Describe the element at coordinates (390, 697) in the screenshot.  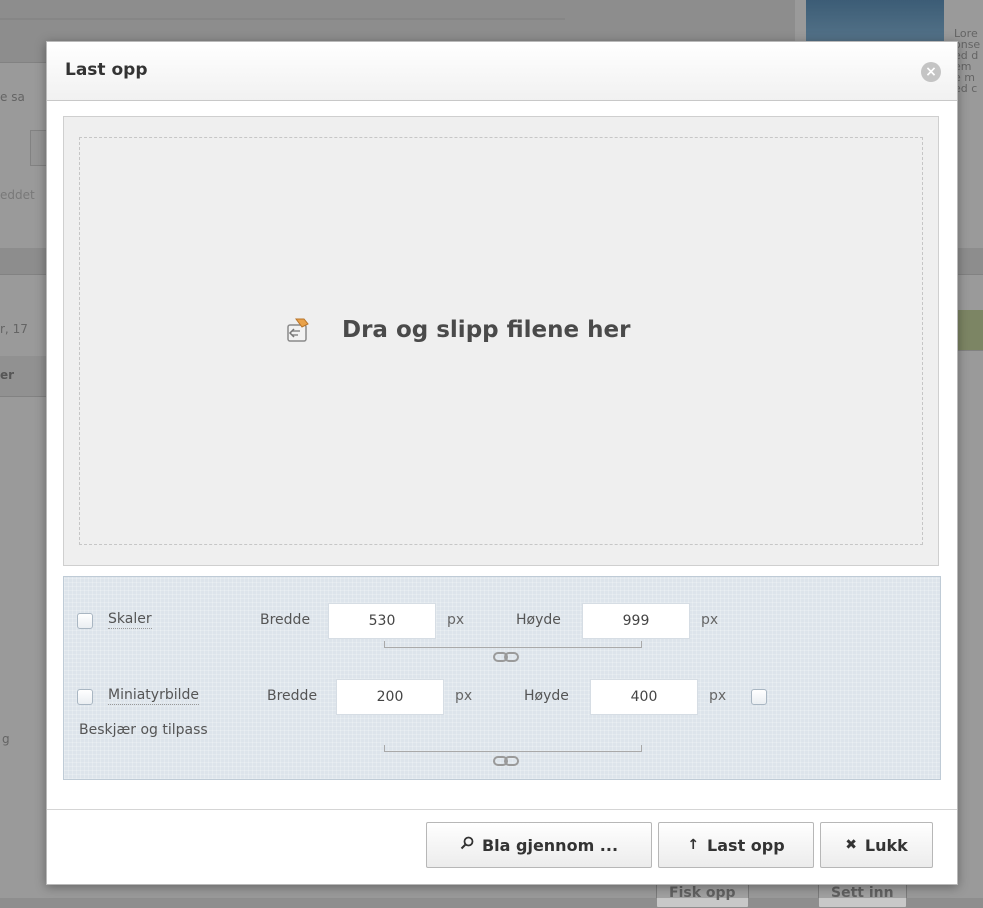
I see `thumbnail-width-input` at that location.